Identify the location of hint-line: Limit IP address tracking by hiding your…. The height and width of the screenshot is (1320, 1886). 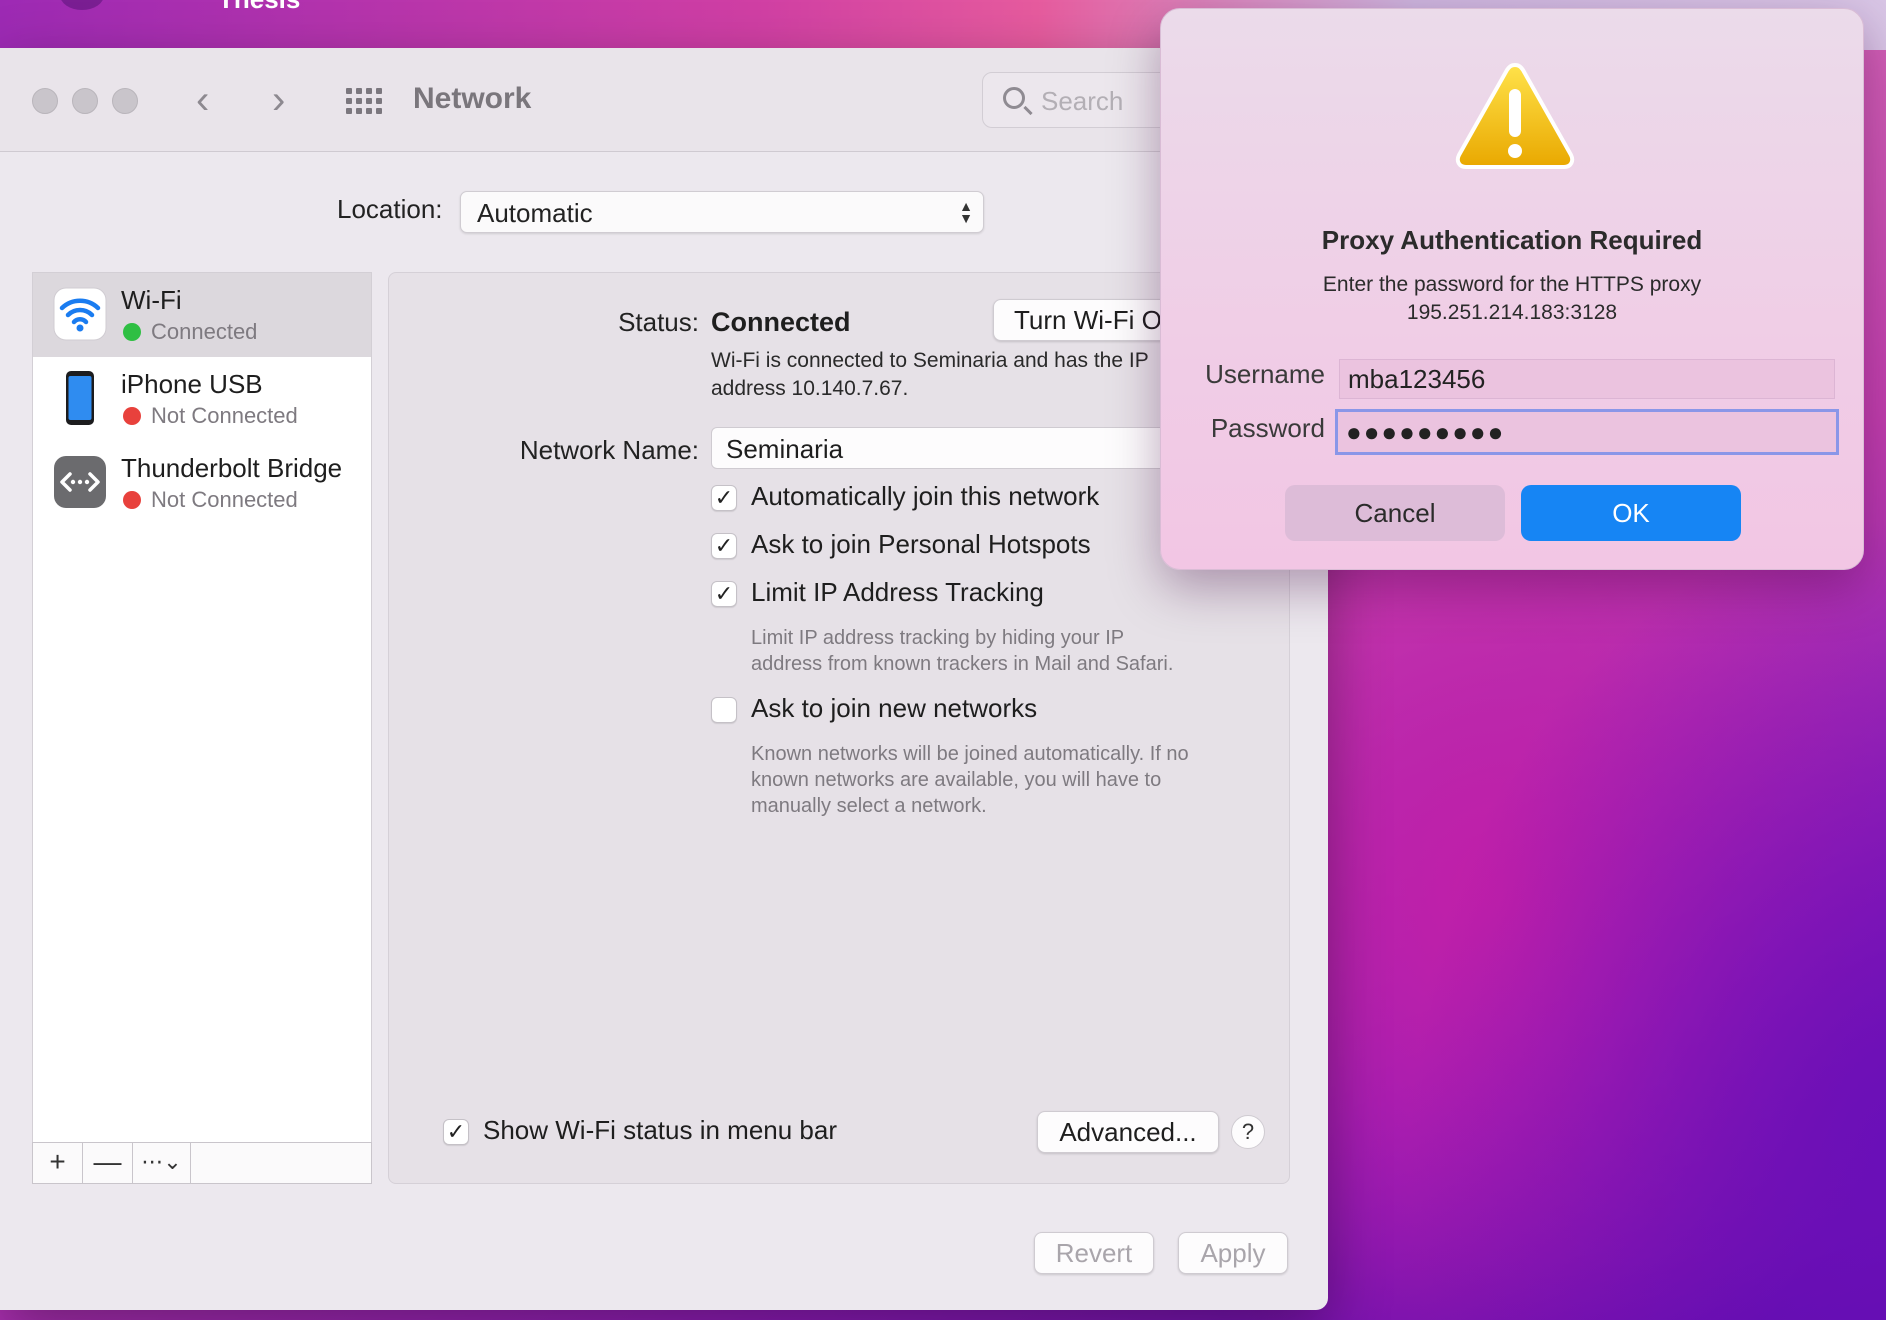
(938, 638).